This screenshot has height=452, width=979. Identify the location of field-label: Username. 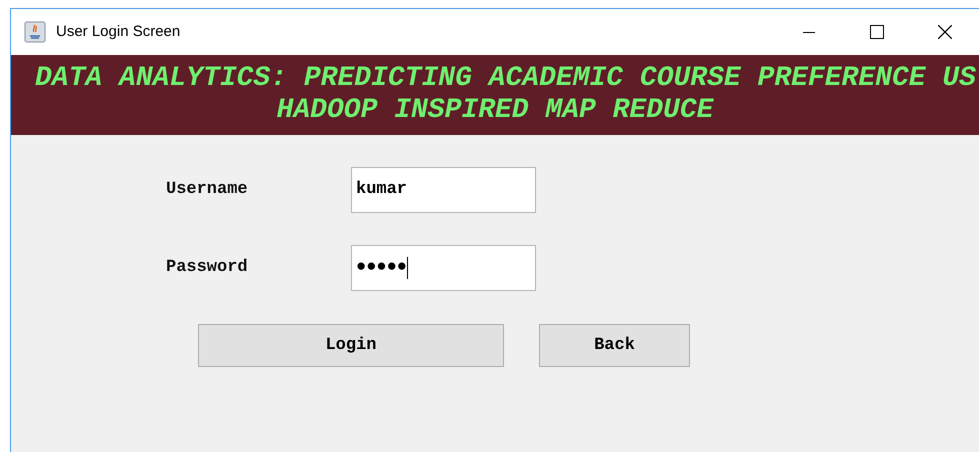
(207, 190).